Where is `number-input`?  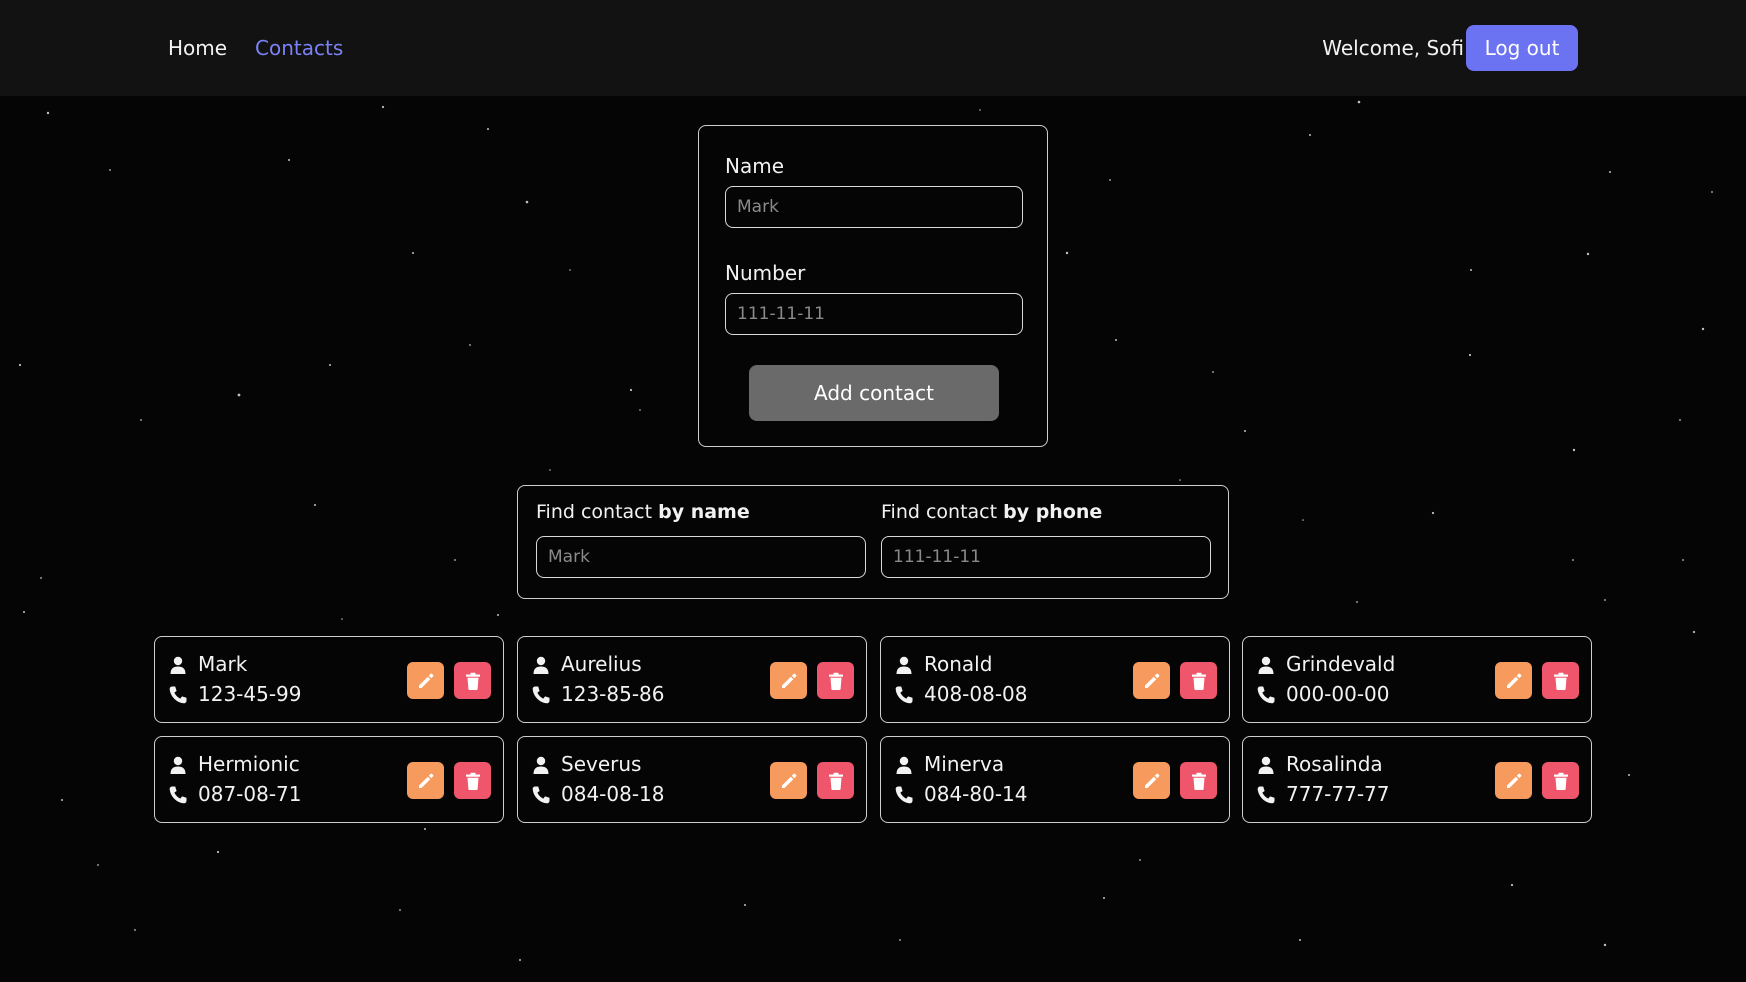
number-input is located at coordinates (874, 314).